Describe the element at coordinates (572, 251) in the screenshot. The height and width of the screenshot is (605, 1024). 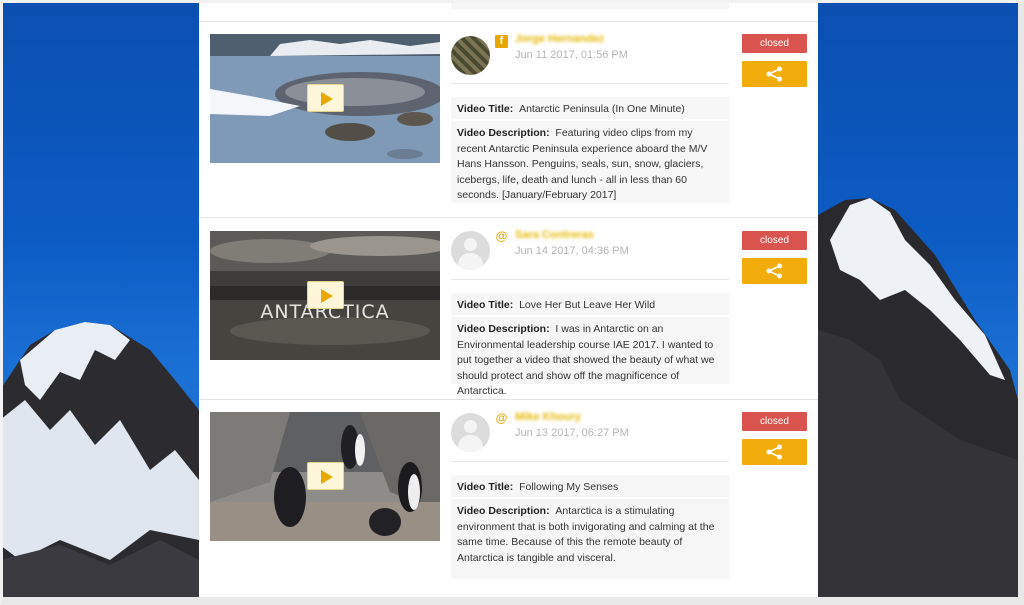
I see `post-date: Jun 14 2017, 04:36 PM` at that location.